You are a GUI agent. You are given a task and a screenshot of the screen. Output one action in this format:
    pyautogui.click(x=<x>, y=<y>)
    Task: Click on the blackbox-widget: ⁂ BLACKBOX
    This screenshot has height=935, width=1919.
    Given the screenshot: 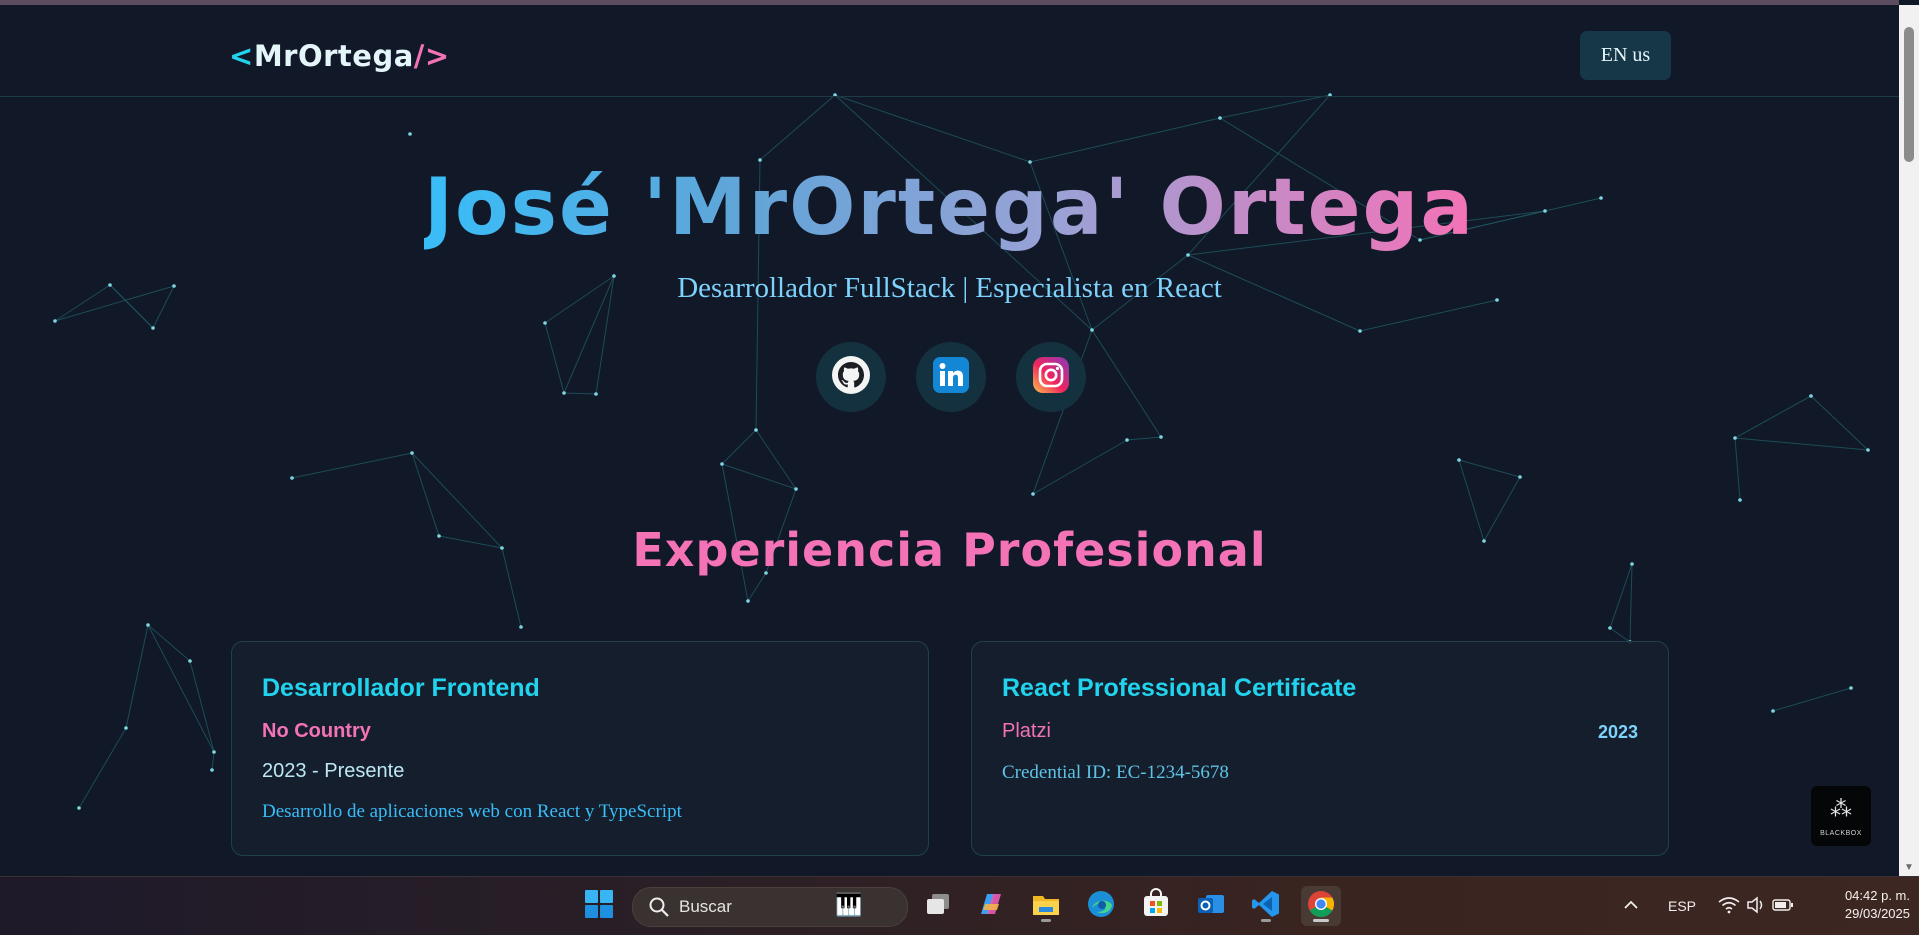 What is the action you would take?
    pyautogui.click(x=1841, y=816)
    